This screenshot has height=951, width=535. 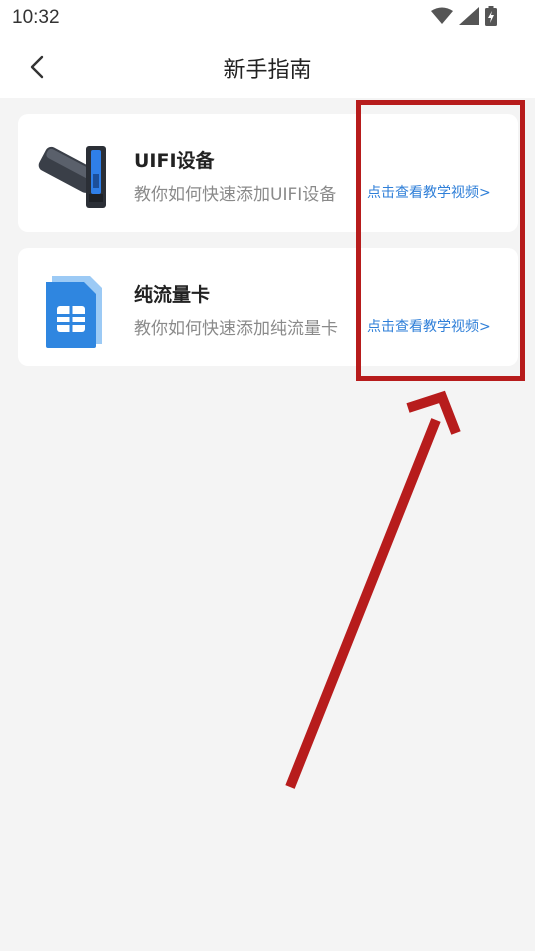 What do you see at coordinates (373, 589) in the screenshot?
I see `annotation-arrow` at bounding box center [373, 589].